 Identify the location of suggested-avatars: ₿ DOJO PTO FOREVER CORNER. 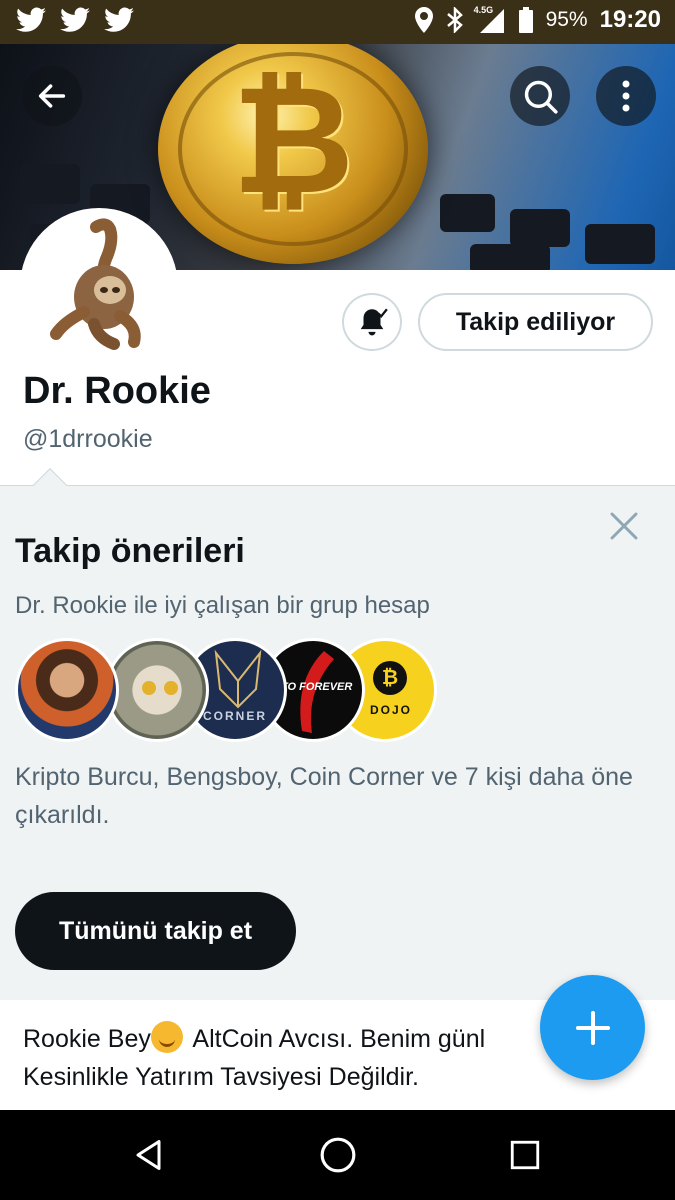
(230, 690).